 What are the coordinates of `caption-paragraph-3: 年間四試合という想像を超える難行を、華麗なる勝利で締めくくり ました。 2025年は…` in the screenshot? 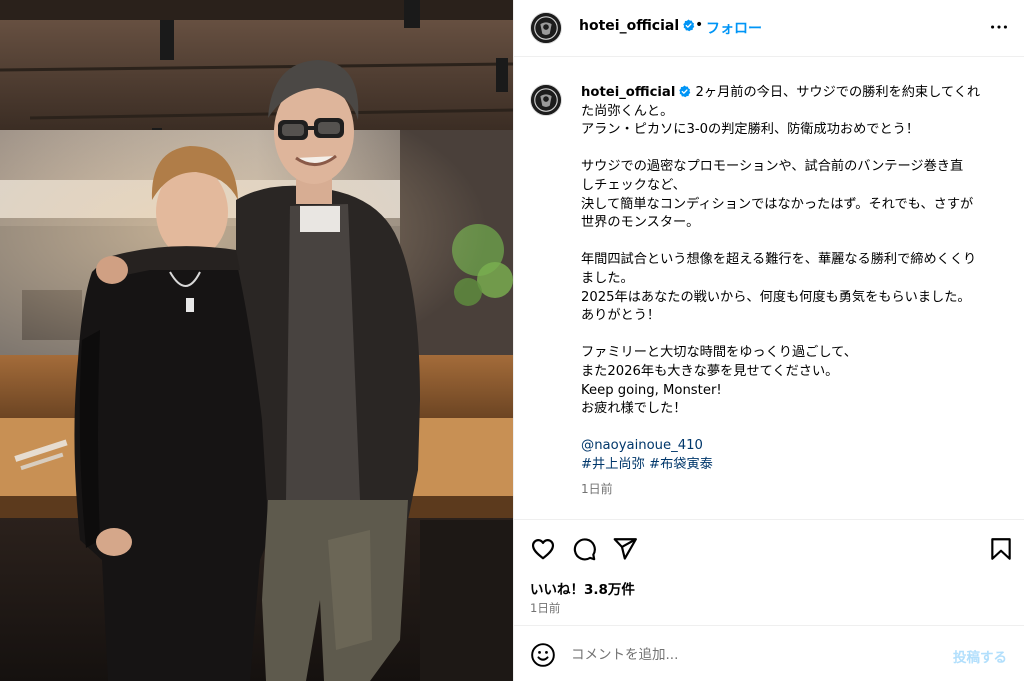 It's located at (794, 288).